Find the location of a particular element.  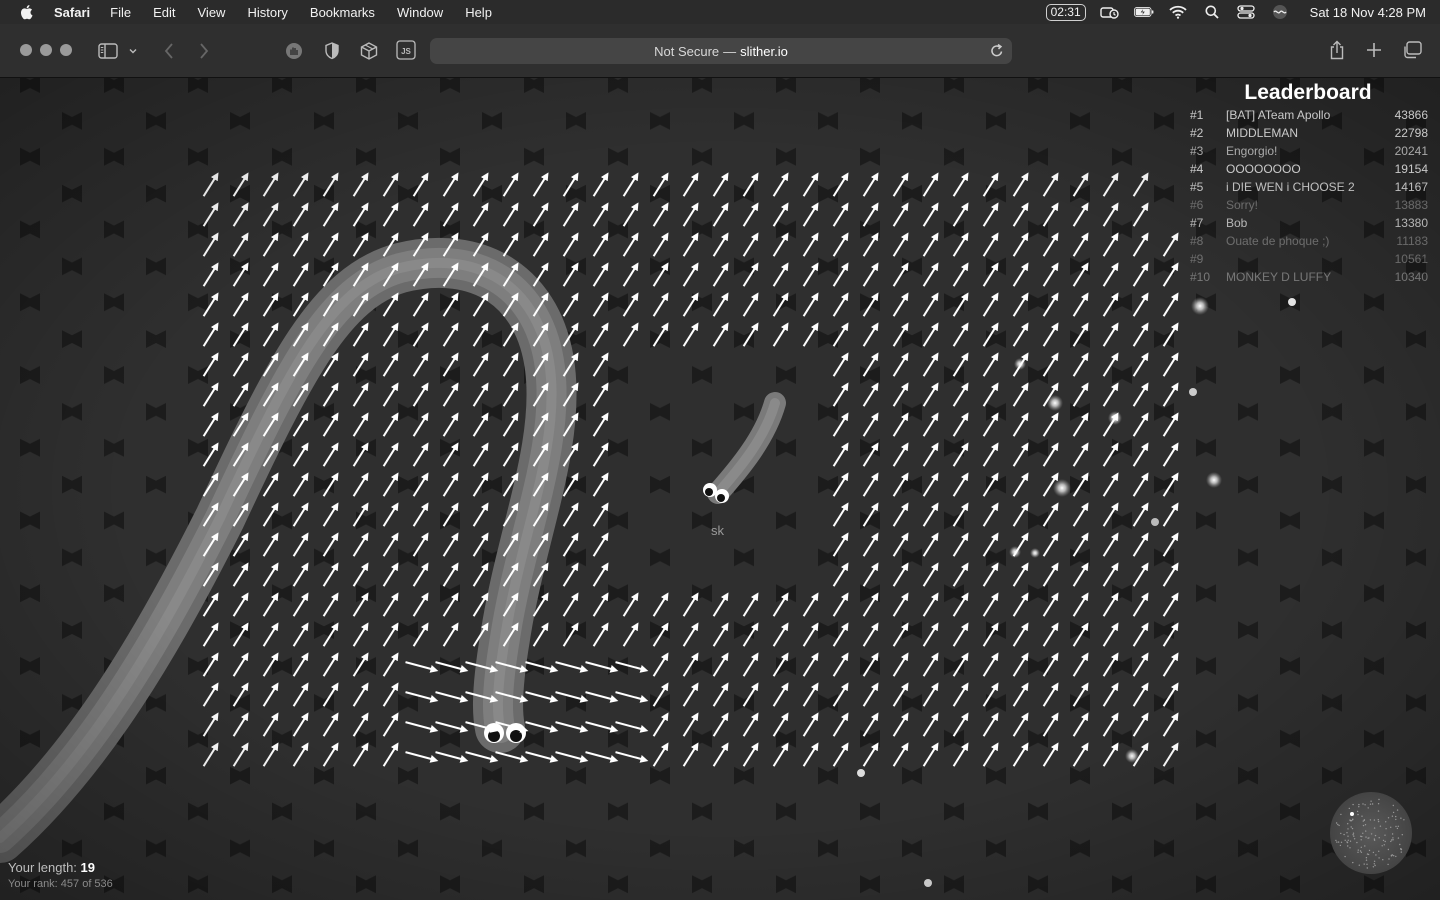

leaderboard-row: #8 Ouate de phoque ;) 11183 is located at coordinates (1310, 243).